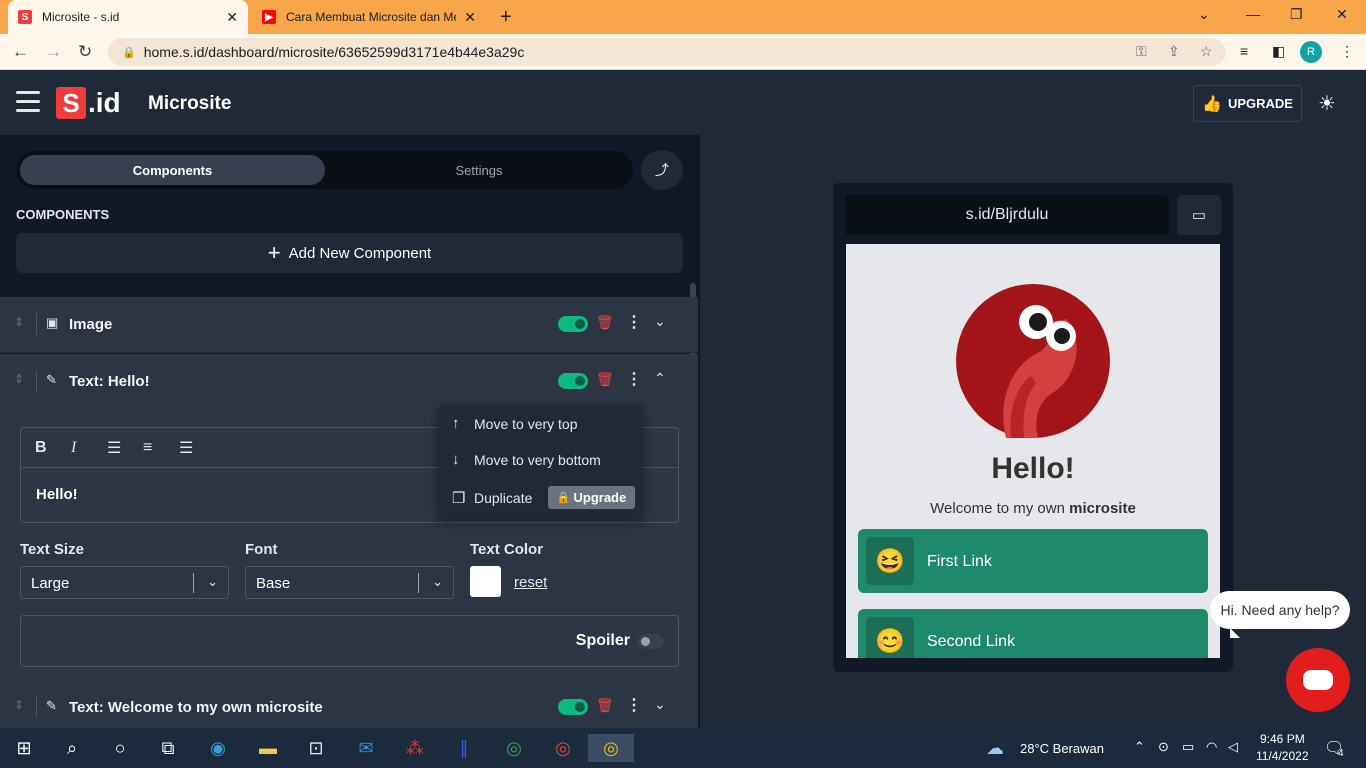  What do you see at coordinates (1062, 748) in the screenshot?
I see `weather-text: 28°C Berawan` at bounding box center [1062, 748].